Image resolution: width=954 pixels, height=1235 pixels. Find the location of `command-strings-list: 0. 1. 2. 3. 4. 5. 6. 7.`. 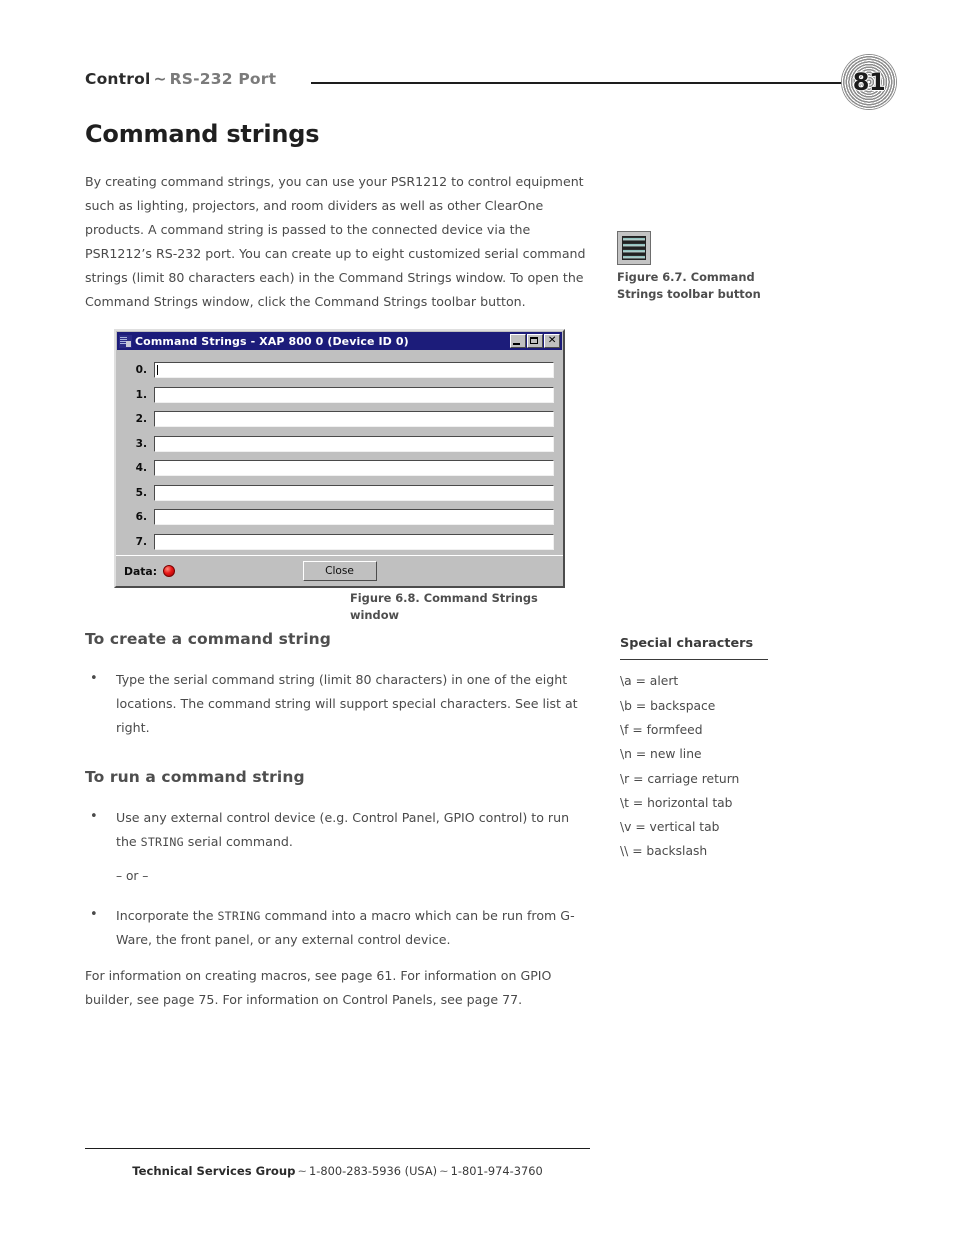

command-strings-list: 0. 1. 2. 3. 4. 5. 6. 7. is located at coordinates (339, 450).